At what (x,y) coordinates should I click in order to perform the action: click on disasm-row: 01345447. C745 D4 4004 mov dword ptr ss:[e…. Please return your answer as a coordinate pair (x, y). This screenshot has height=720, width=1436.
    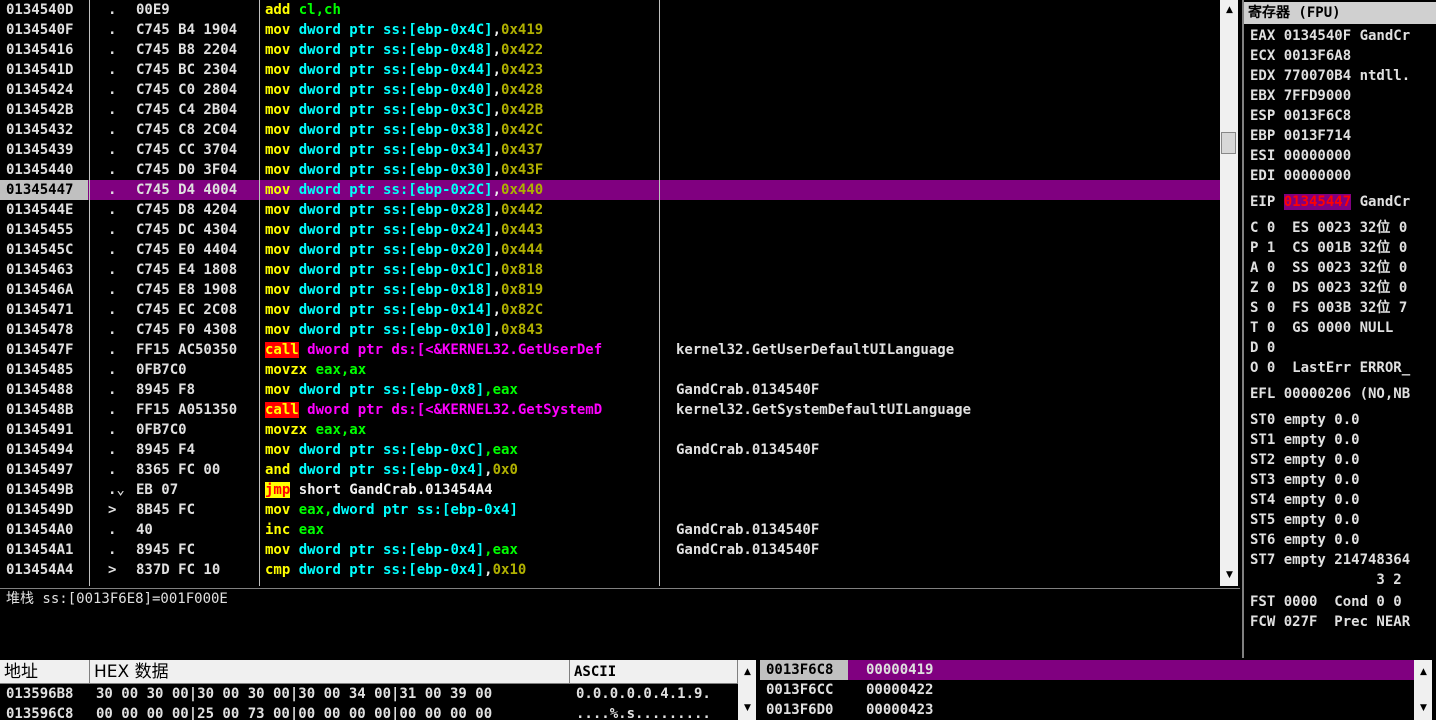
    Looking at the image, I should click on (610, 190).